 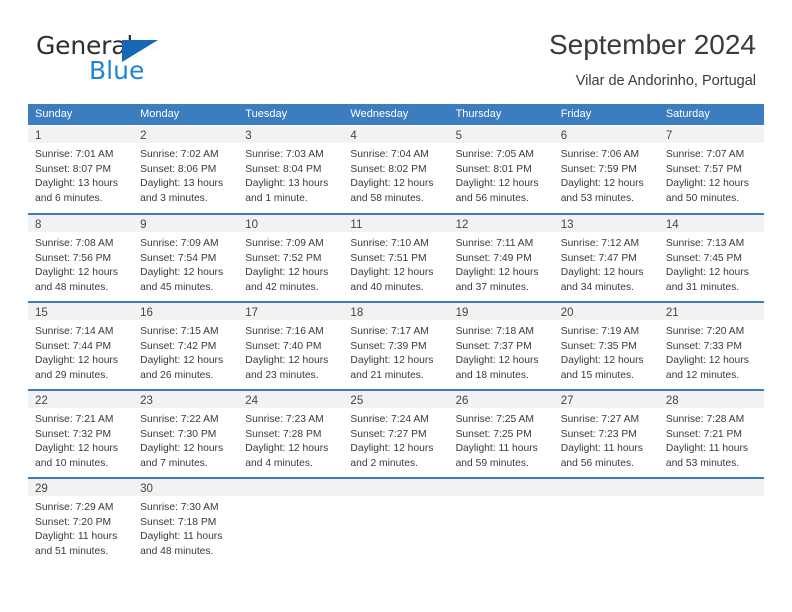 What do you see at coordinates (597, 287) in the screenshot?
I see `day-detail-line: and 34 minutes.` at bounding box center [597, 287].